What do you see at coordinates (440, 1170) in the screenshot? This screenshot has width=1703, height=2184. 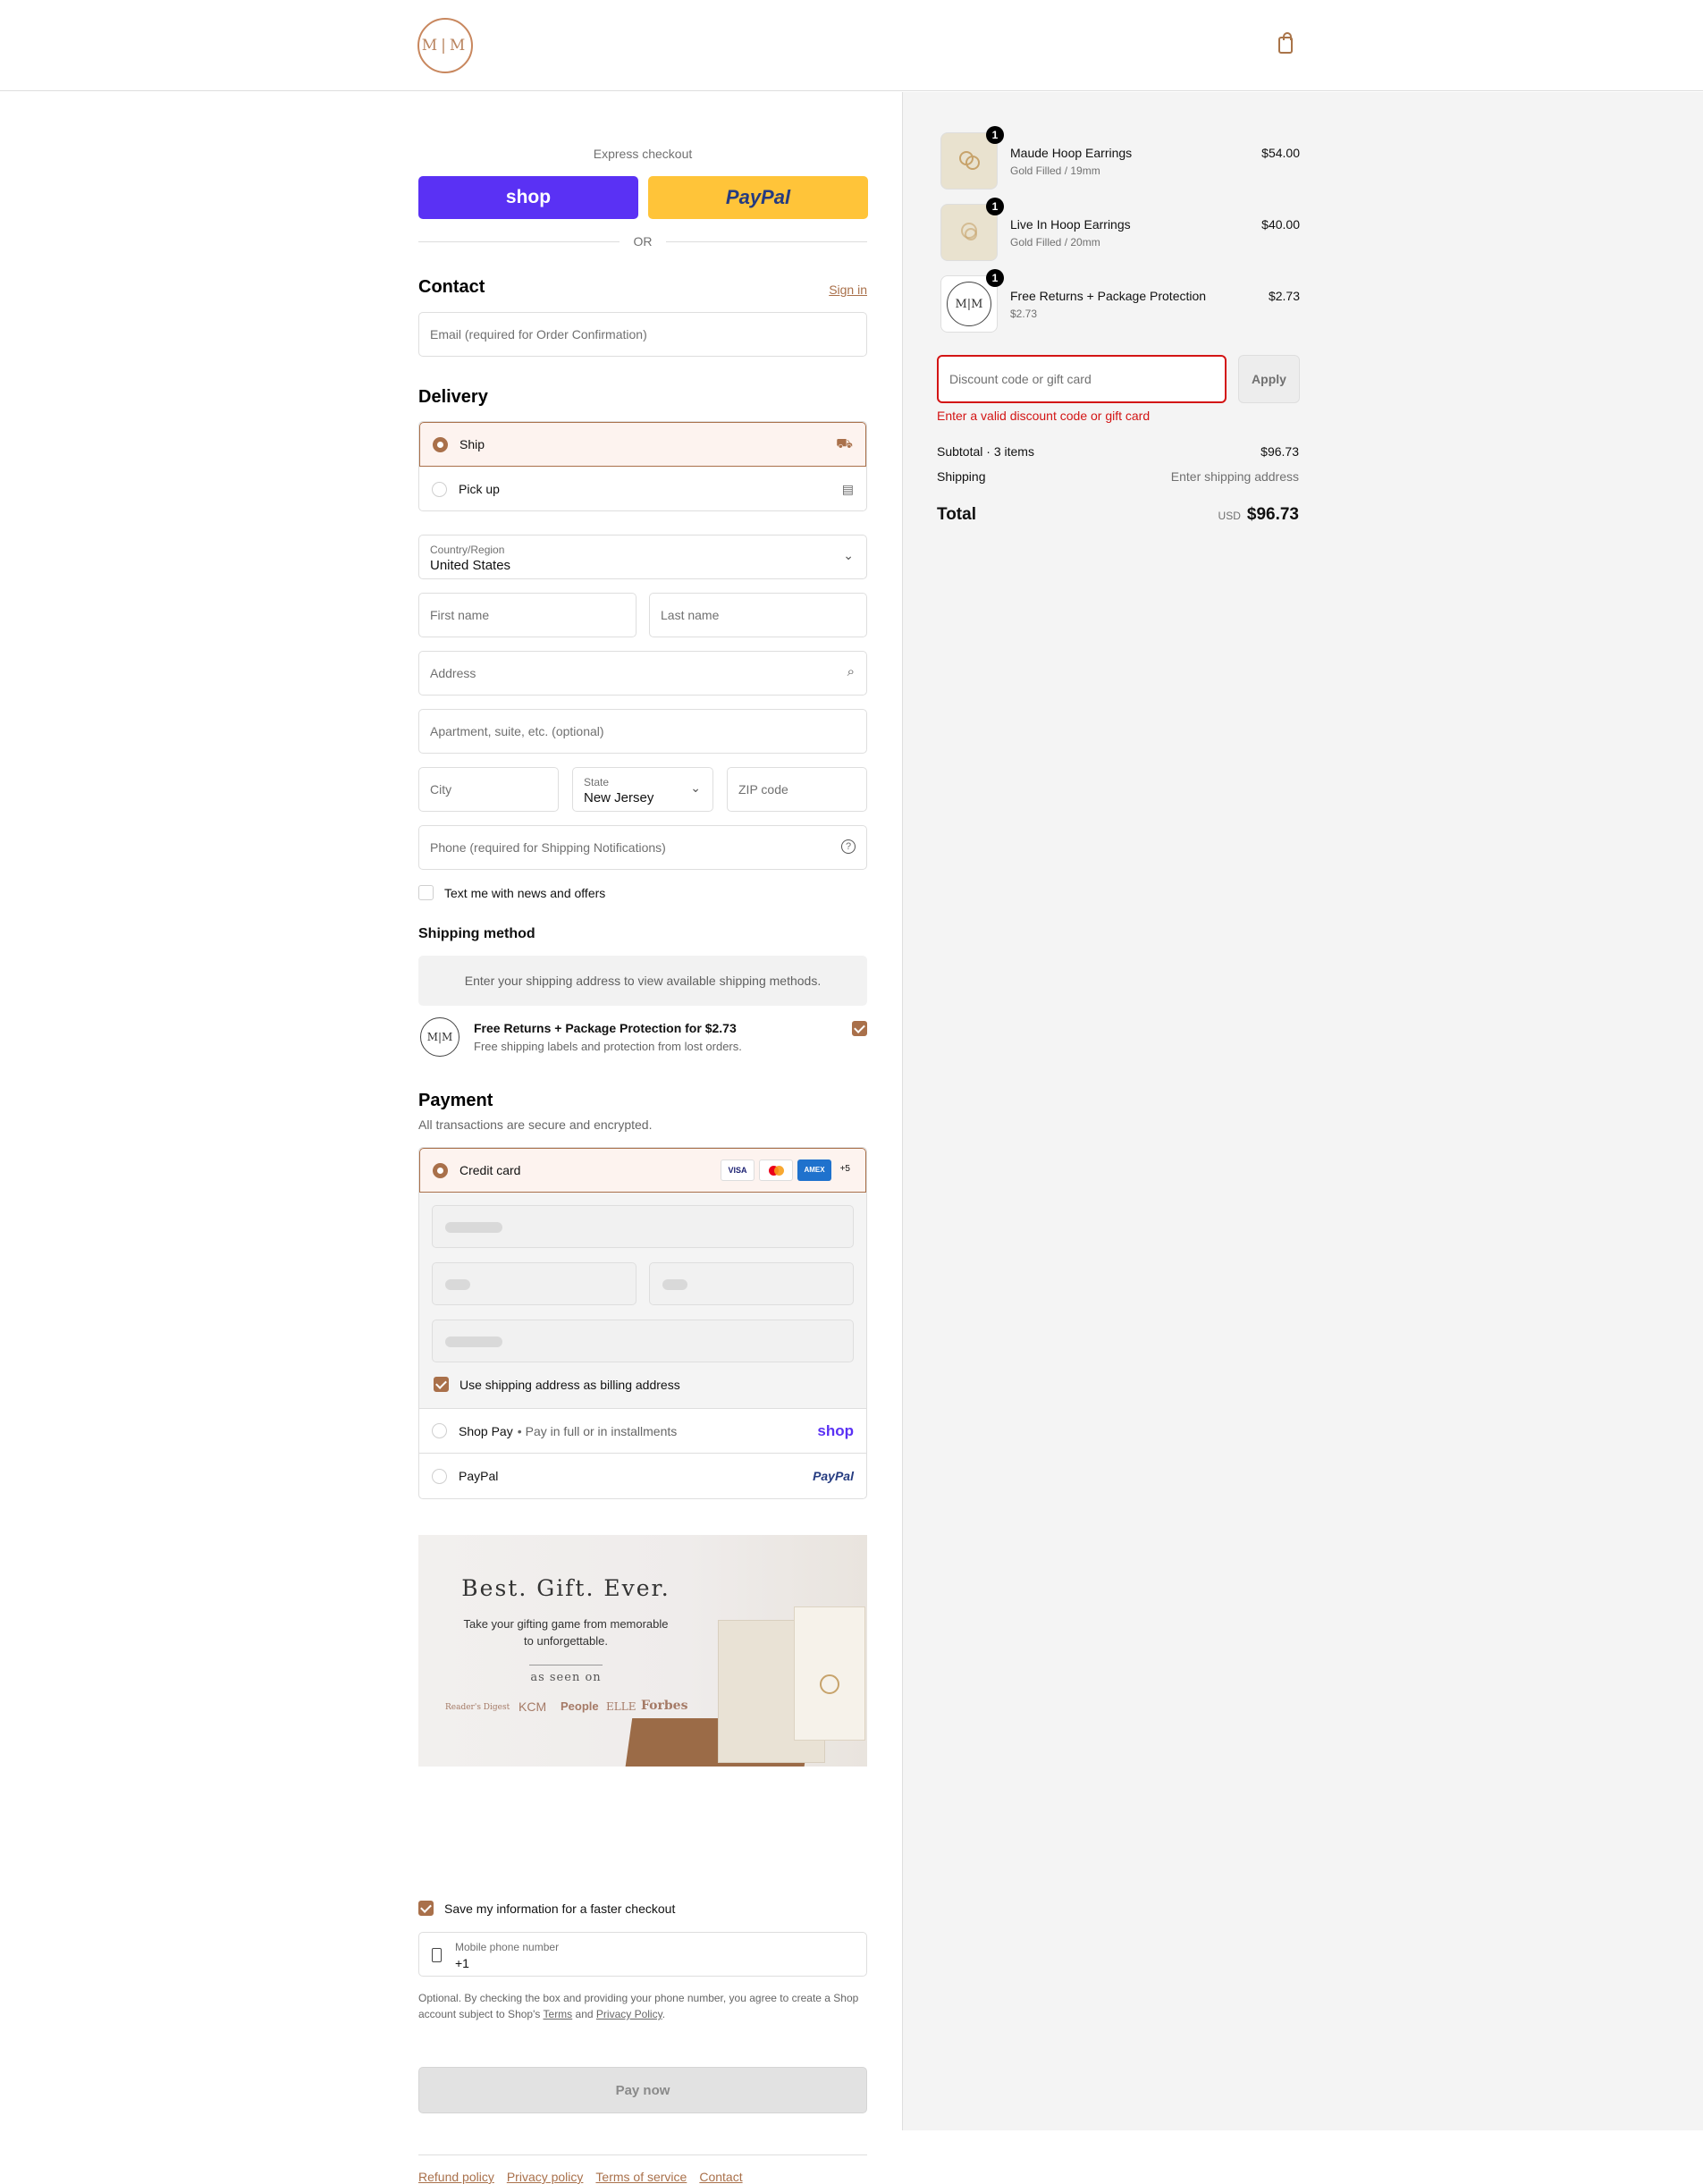 I see `credit-card-radio` at bounding box center [440, 1170].